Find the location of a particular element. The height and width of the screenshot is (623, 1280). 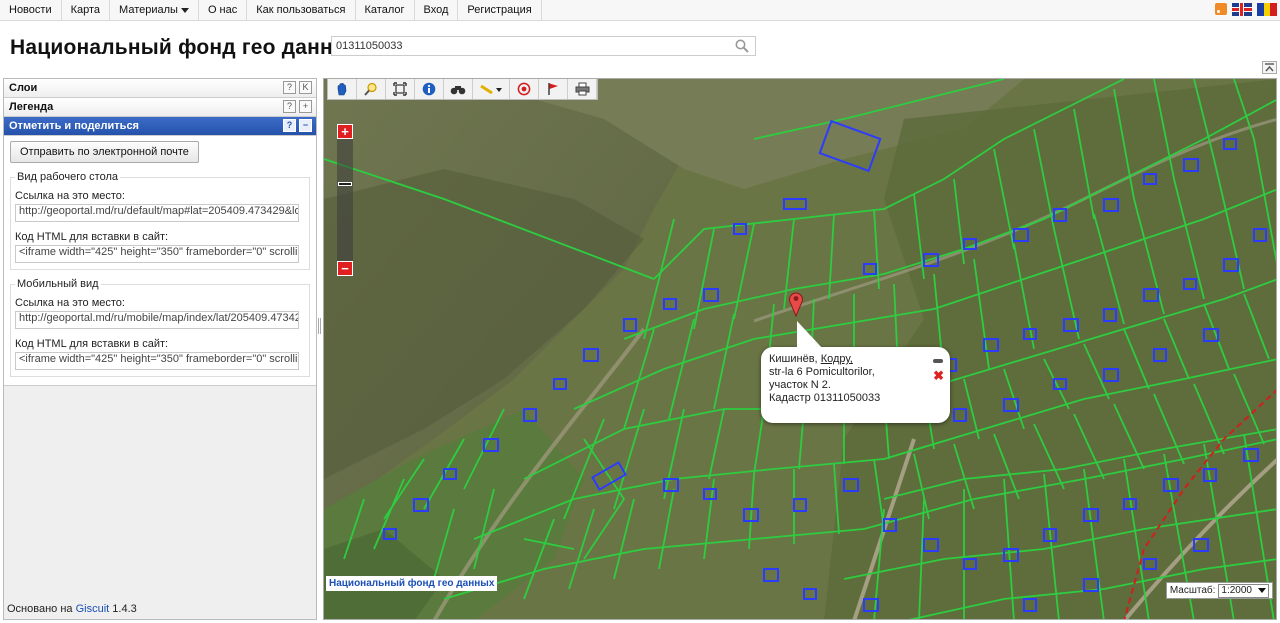

page-header: Национальный фонд гео данных is located at coordinates (640, 48).